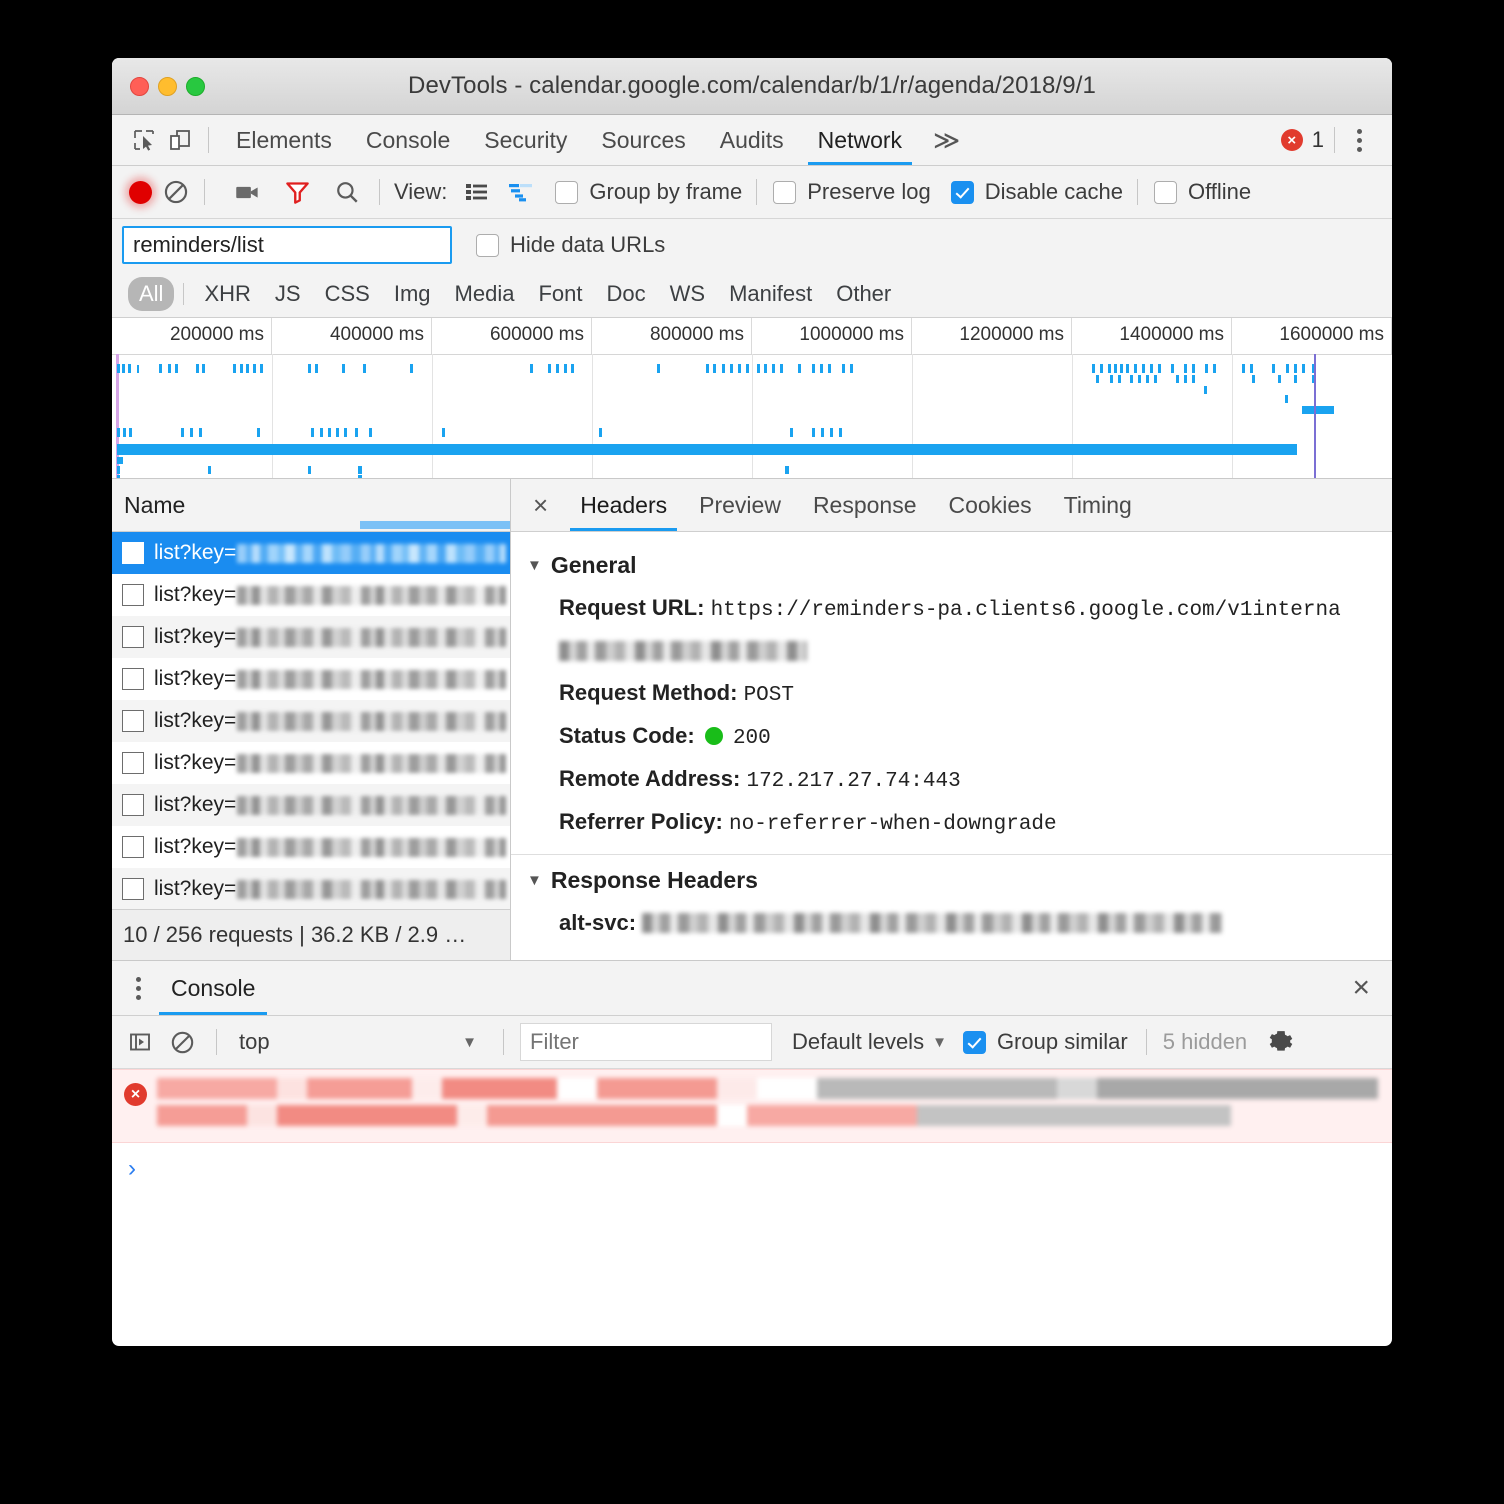  Describe the element at coordinates (1302, 140) in the screenshot. I see `error-count-badge: × 1` at that location.